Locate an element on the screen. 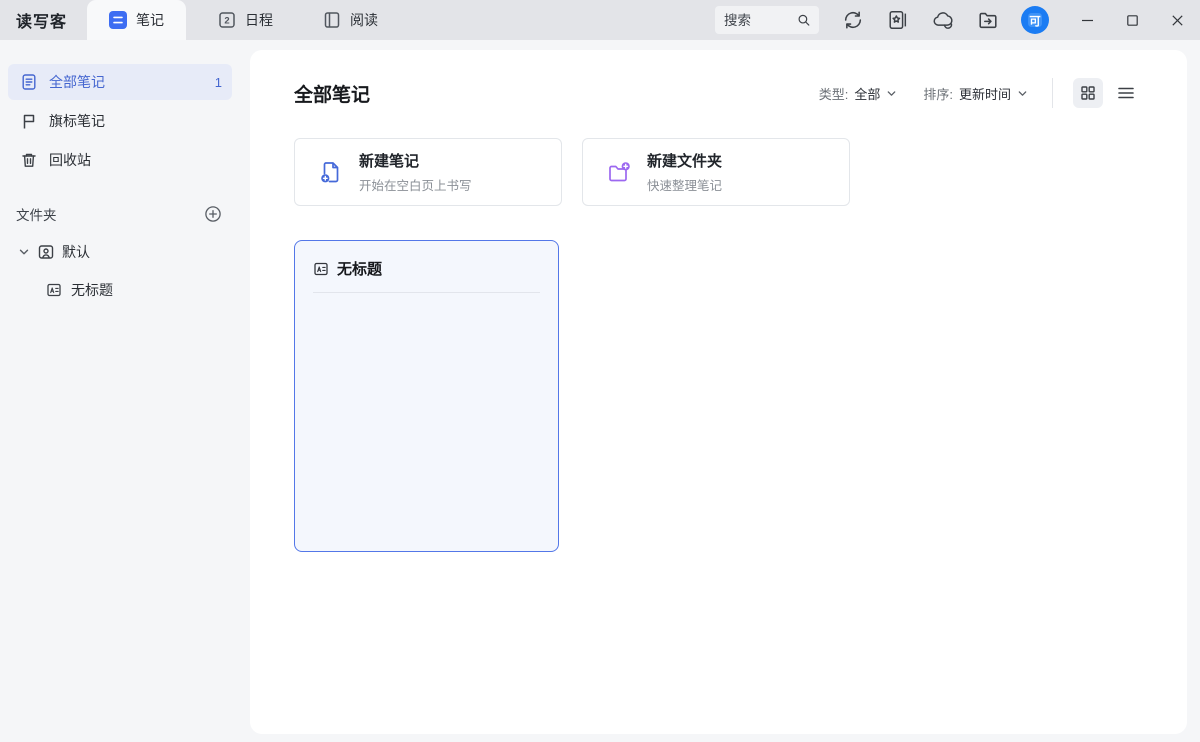  notebook-star-button is located at coordinates (898, 20).